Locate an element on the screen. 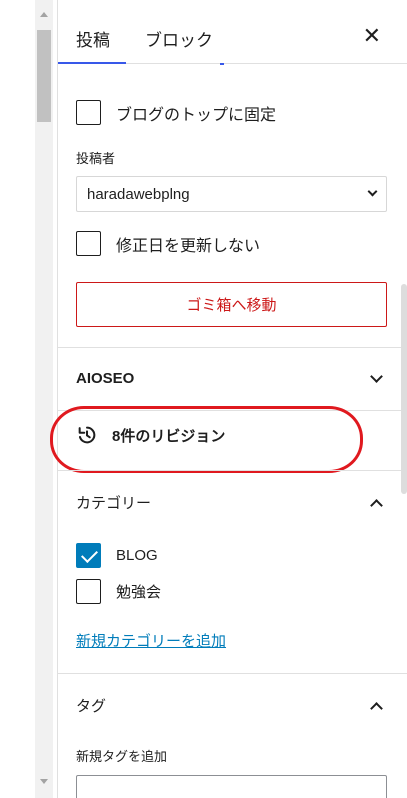 The image size is (407, 798). page-scrollbar-thumb is located at coordinates (44, 76).